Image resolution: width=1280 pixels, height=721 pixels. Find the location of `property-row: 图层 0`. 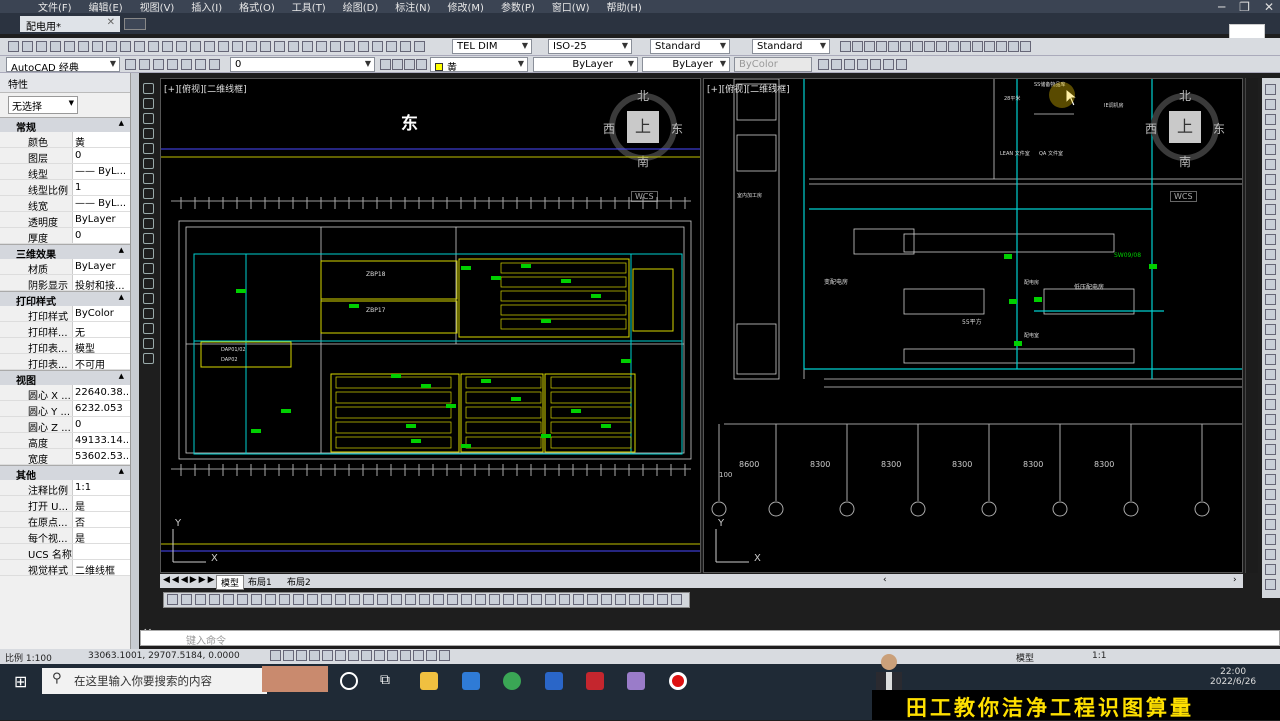

property-row: 图层 0 is located at coordinates (65, 156).